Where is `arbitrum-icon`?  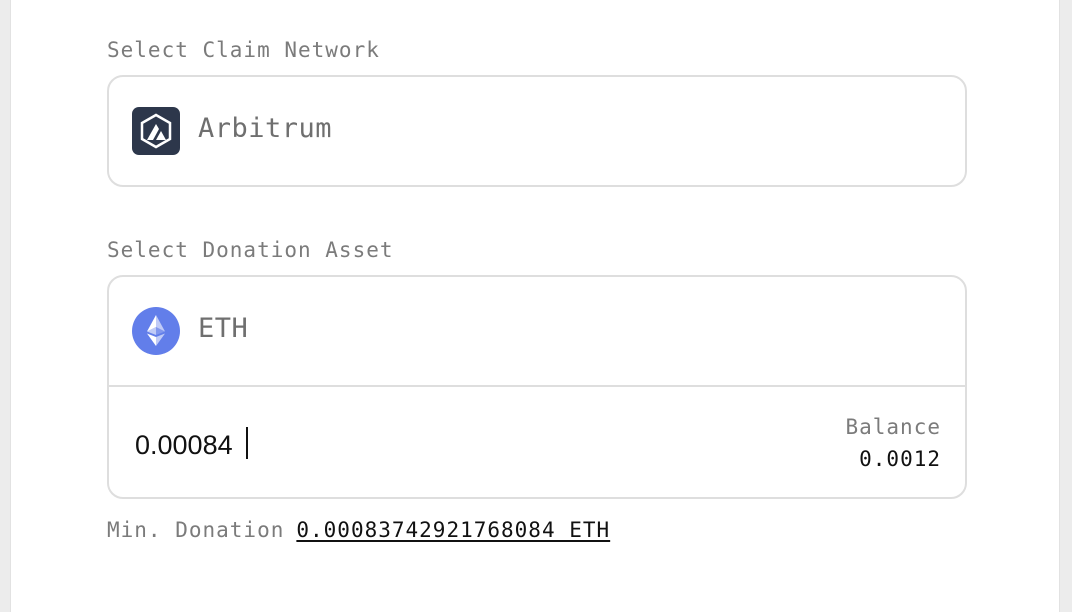 arbitrum-icon is located at coordinates (156, 131).